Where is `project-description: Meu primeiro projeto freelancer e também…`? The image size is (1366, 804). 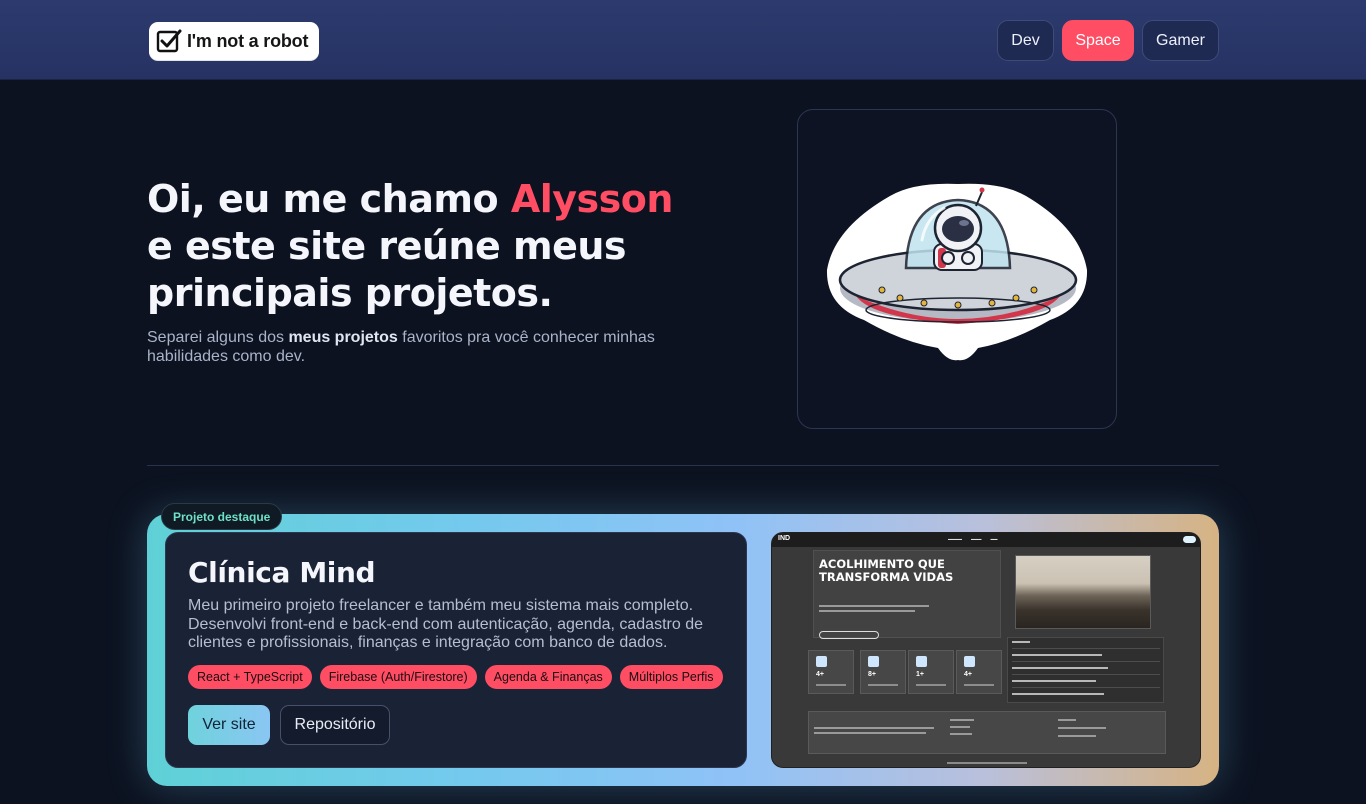 project-description: Meu primeiro projeto freelancer e também… is located at coordinates (445, 624).